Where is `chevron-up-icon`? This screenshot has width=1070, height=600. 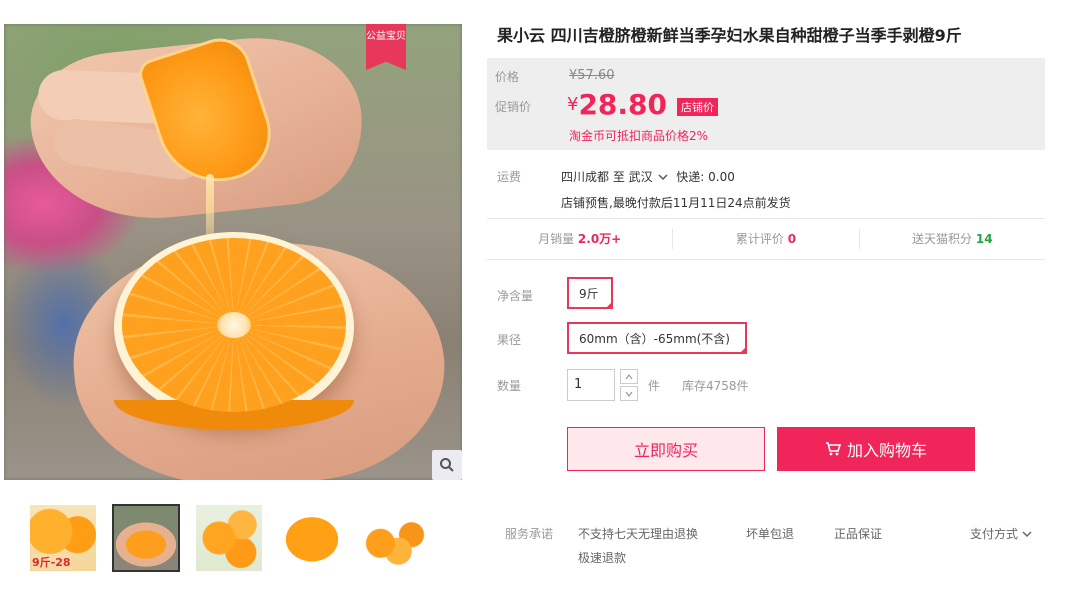
chevron-up-icon is located at coordinates (629, 376).